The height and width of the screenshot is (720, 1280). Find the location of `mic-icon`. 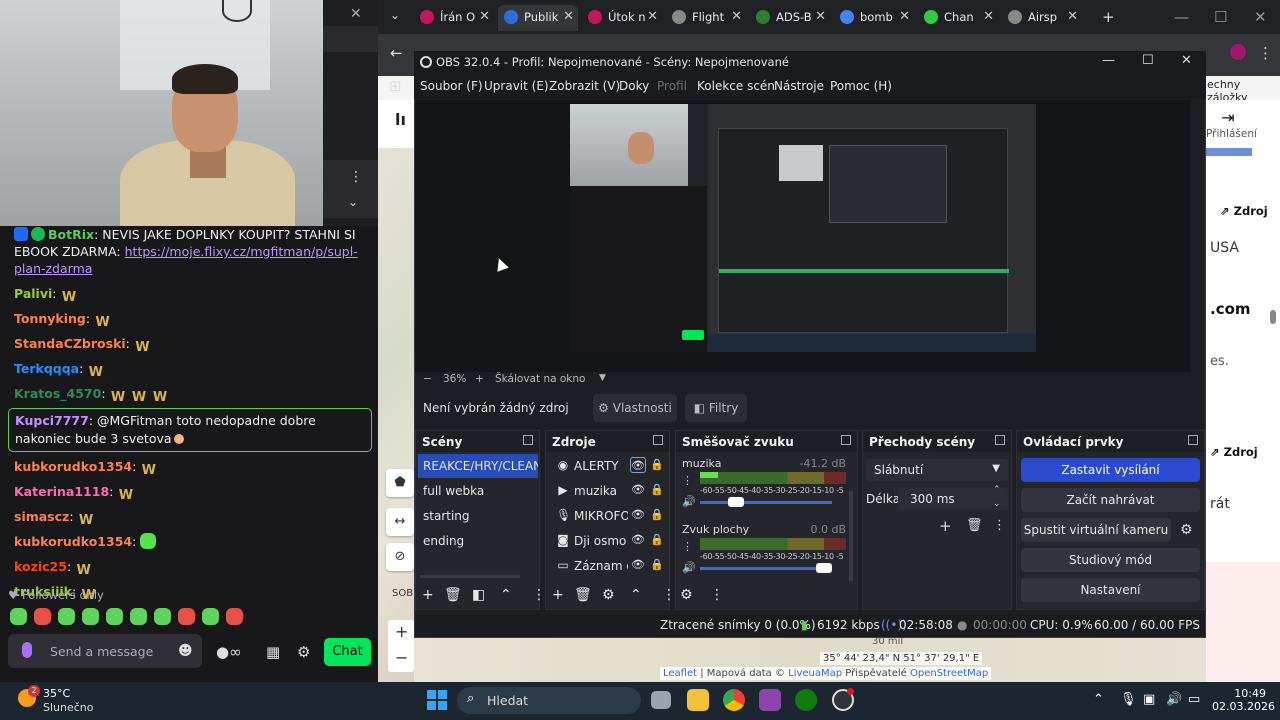

mic-icon is located at coordinates (27, 650).